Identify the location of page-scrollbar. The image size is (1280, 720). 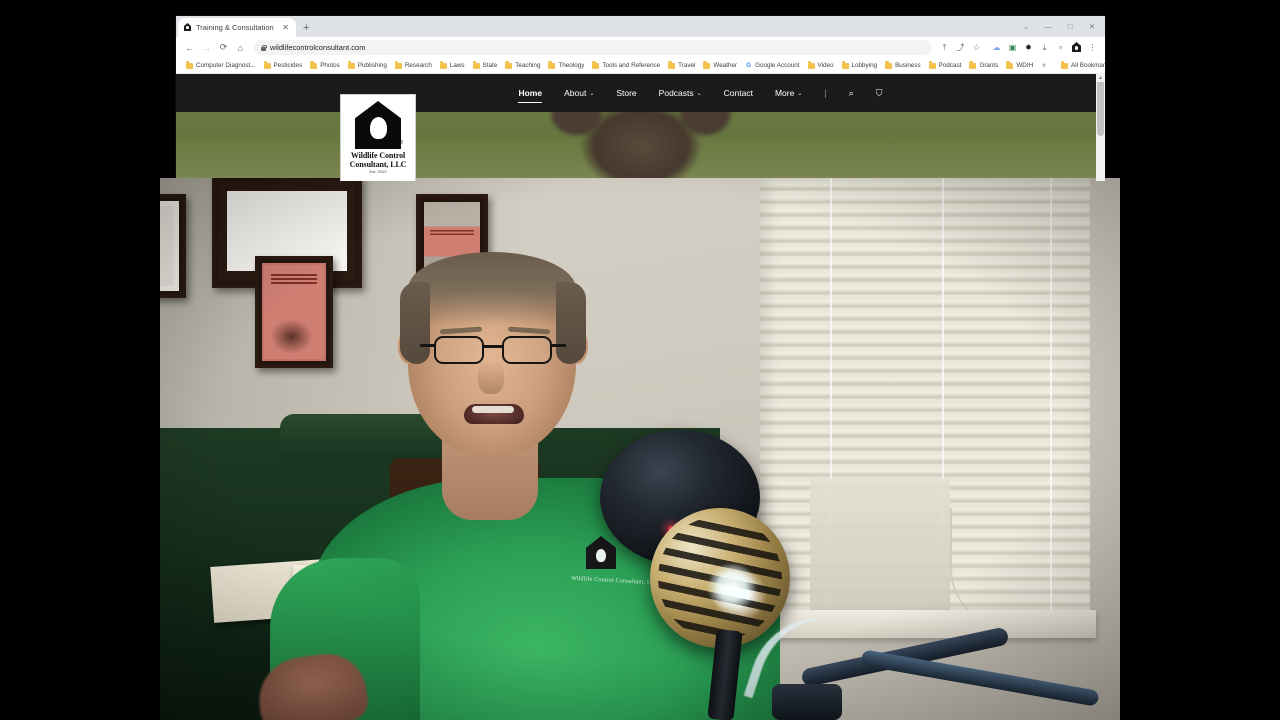
(1100, 127).